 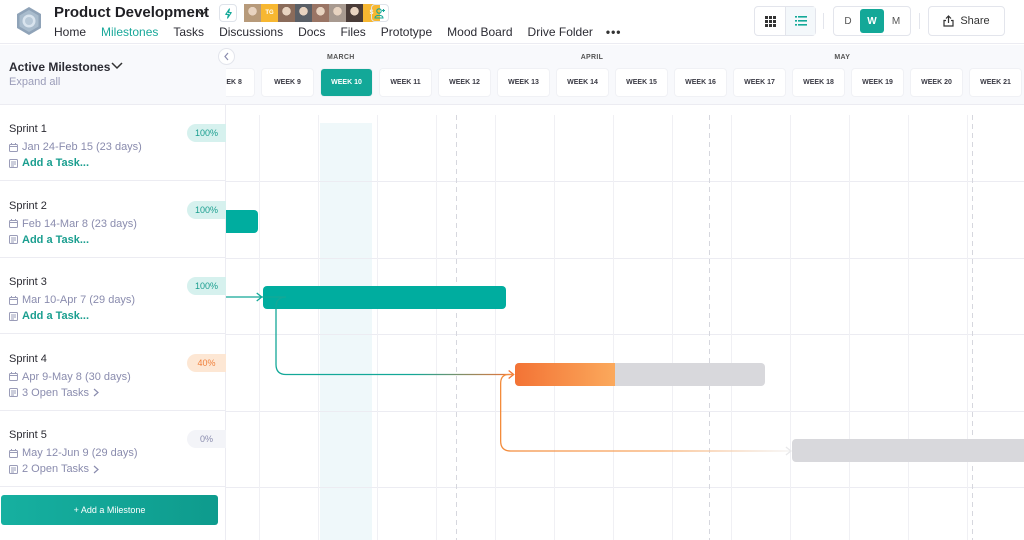 I want to click on active-milestones-title: Active Milestones, so click(x=59, y=67).